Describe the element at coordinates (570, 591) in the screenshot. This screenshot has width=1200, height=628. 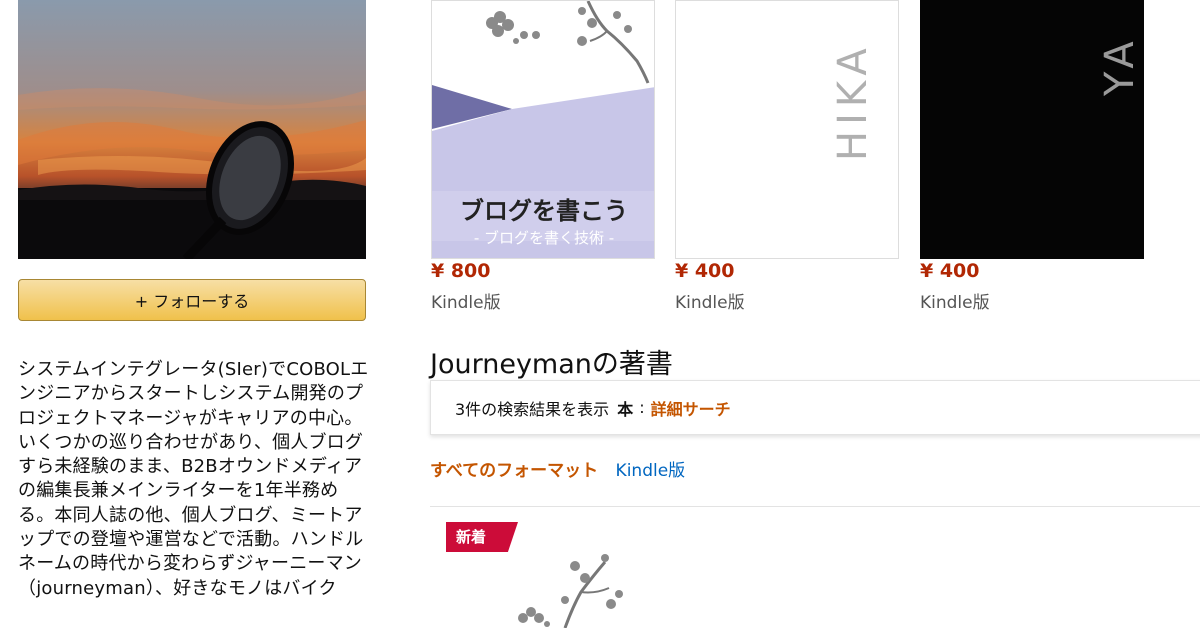
I see `cherry-blossom-cover-art` at that location.